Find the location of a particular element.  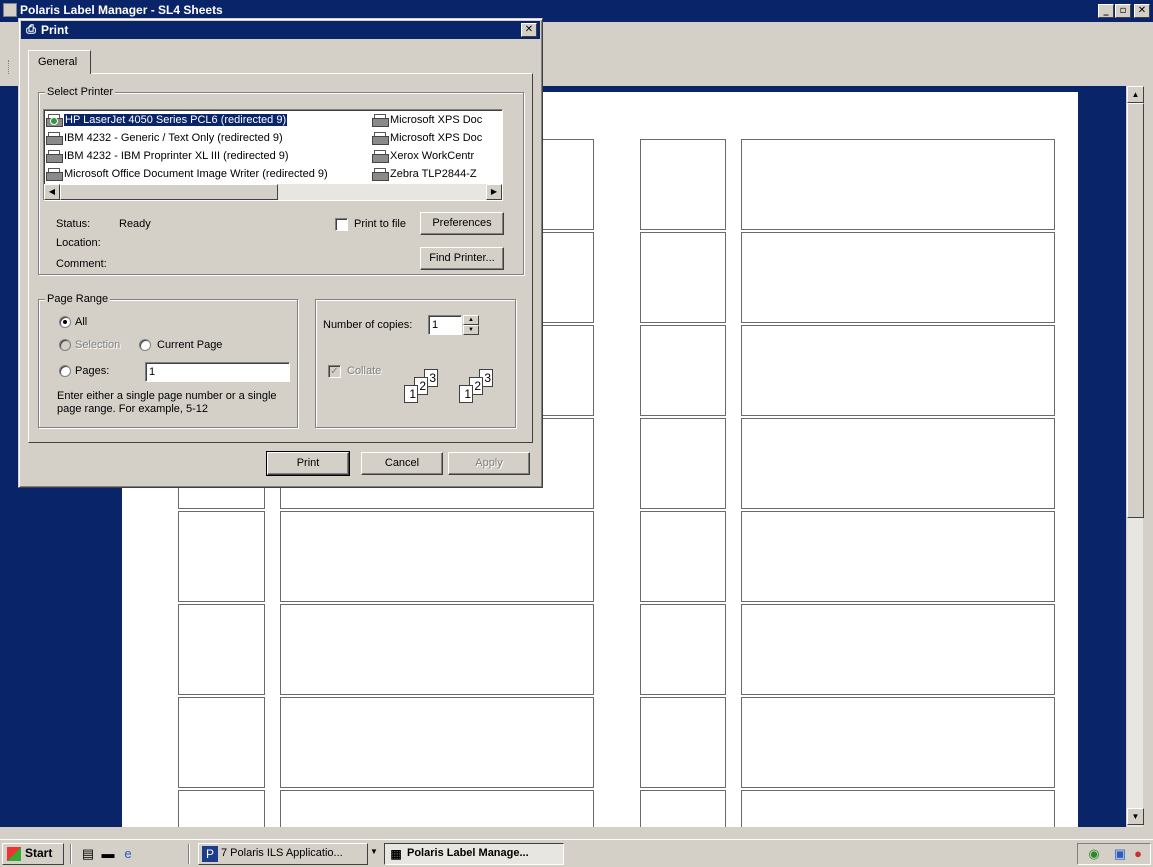

tray-security-icon: ● is located at coordinates (1138, 854).